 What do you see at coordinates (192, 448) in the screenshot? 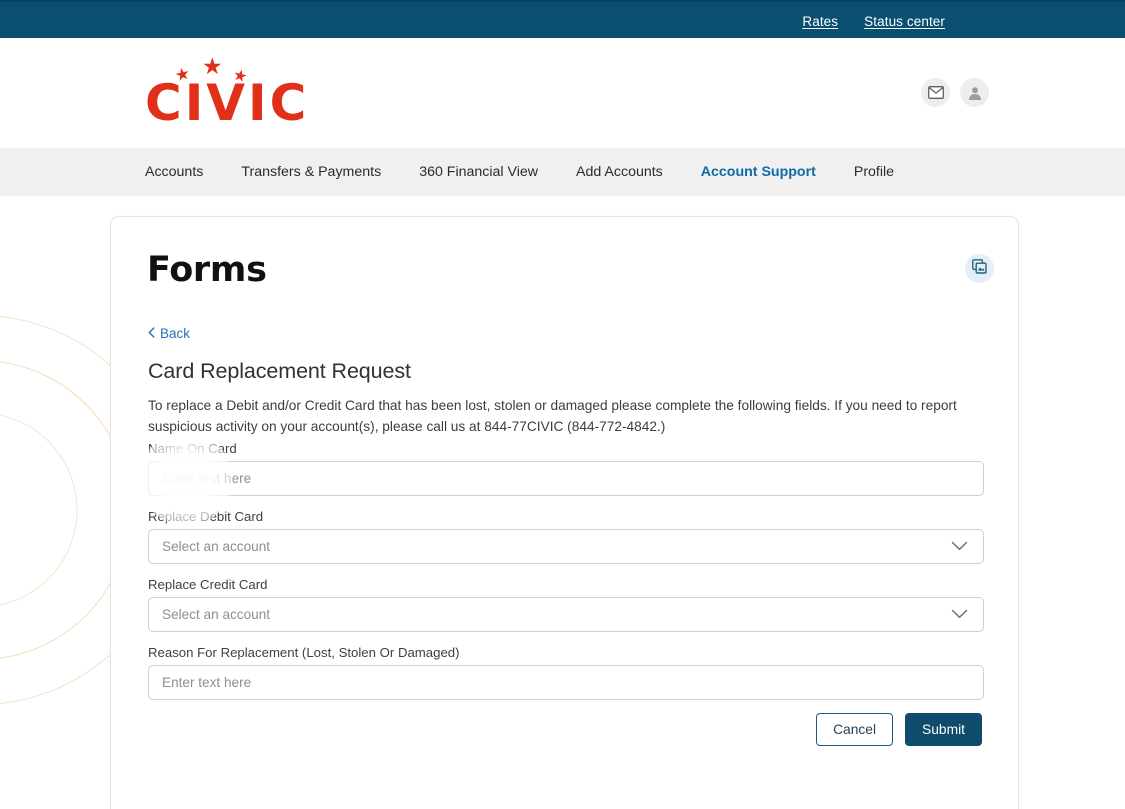
I see `field-label: Name On Card` at bounding box center [192, 448].